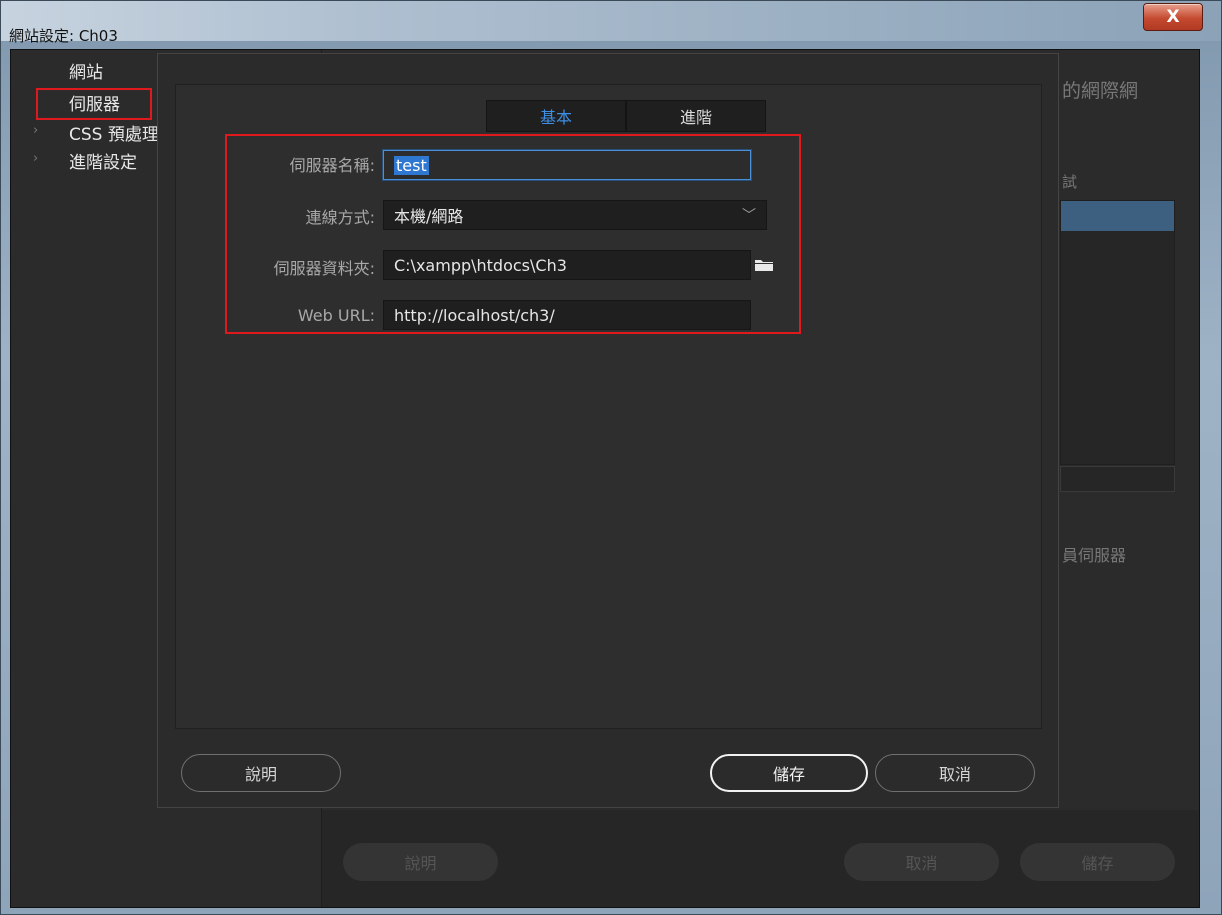 The height and width of the screenshot is (915, 1222). I want to click on connection-value: 本機/網路, so click(429, 216).